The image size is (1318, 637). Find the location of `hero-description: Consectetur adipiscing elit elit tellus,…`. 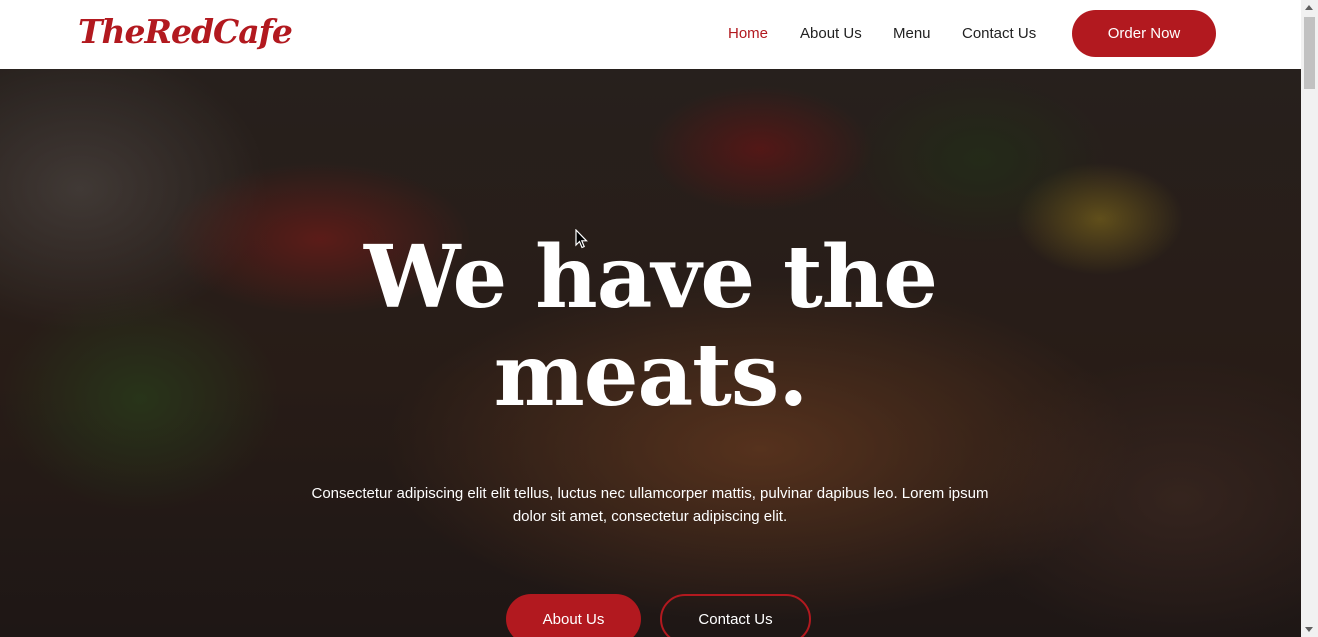

hero-description: Consectetur adipiscing elit elit tellus,… is located at coordinates (650, 505).